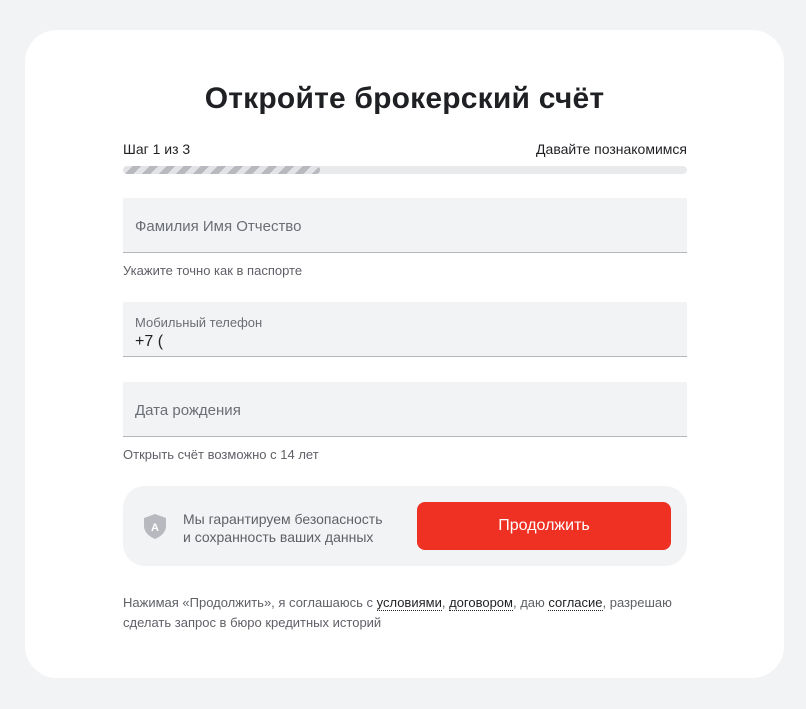  Describe the element at coordinates (222, 170) in the screenshot. I see `progress-bar-fill` at that location.